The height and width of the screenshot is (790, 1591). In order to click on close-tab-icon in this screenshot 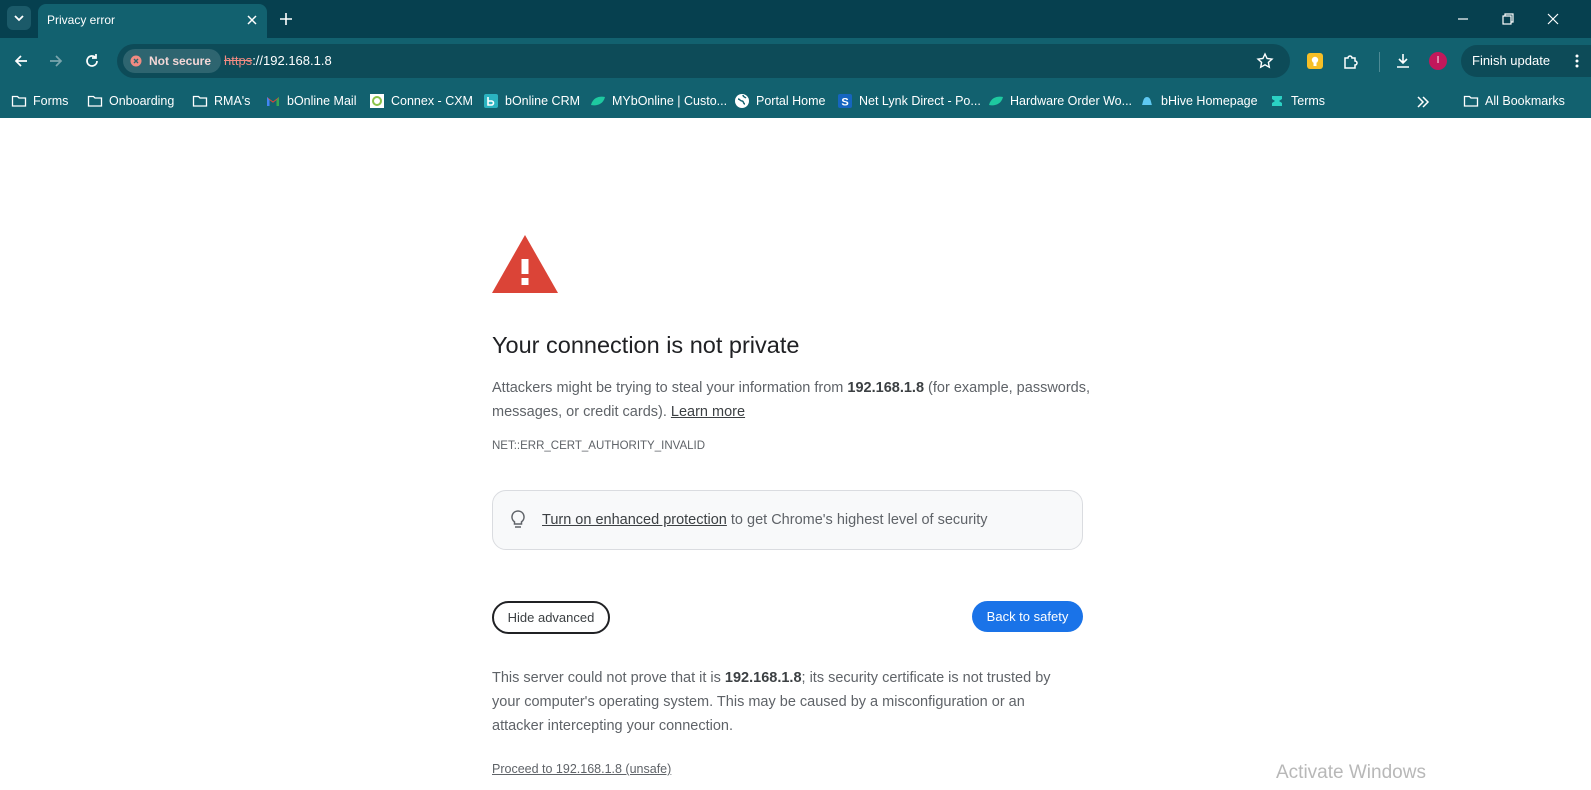, I will do `click(252, 20)`.